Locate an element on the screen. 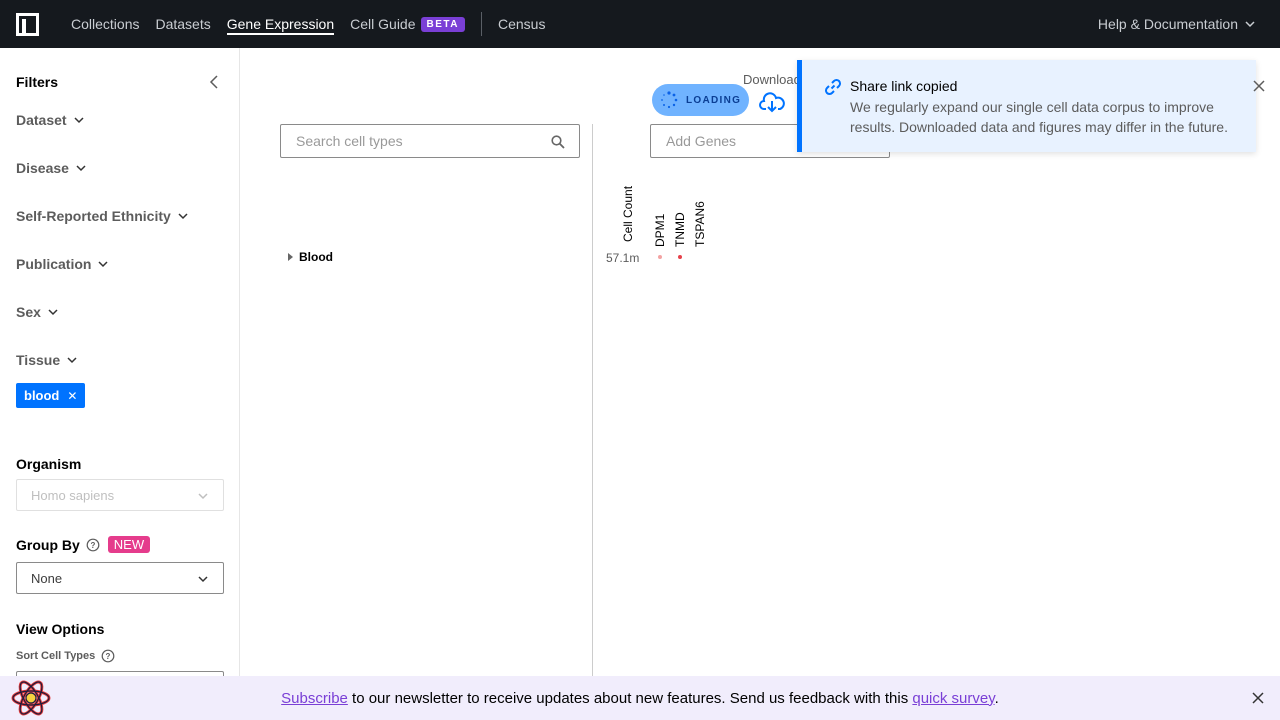 Image resolution: width=1280 pixels, height=720 pixels. new-badge: NEW is located at coordinates (129, 544).